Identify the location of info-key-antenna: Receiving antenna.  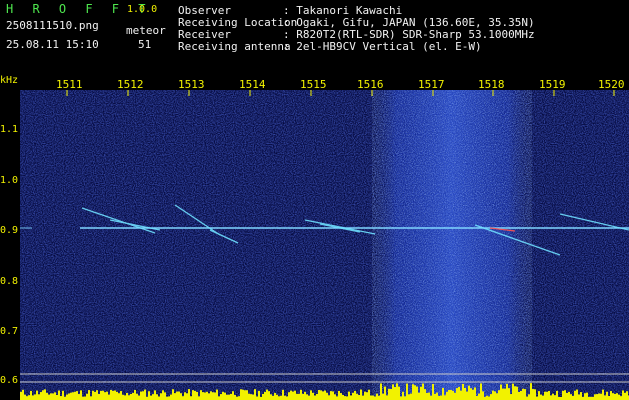
(234, 46).